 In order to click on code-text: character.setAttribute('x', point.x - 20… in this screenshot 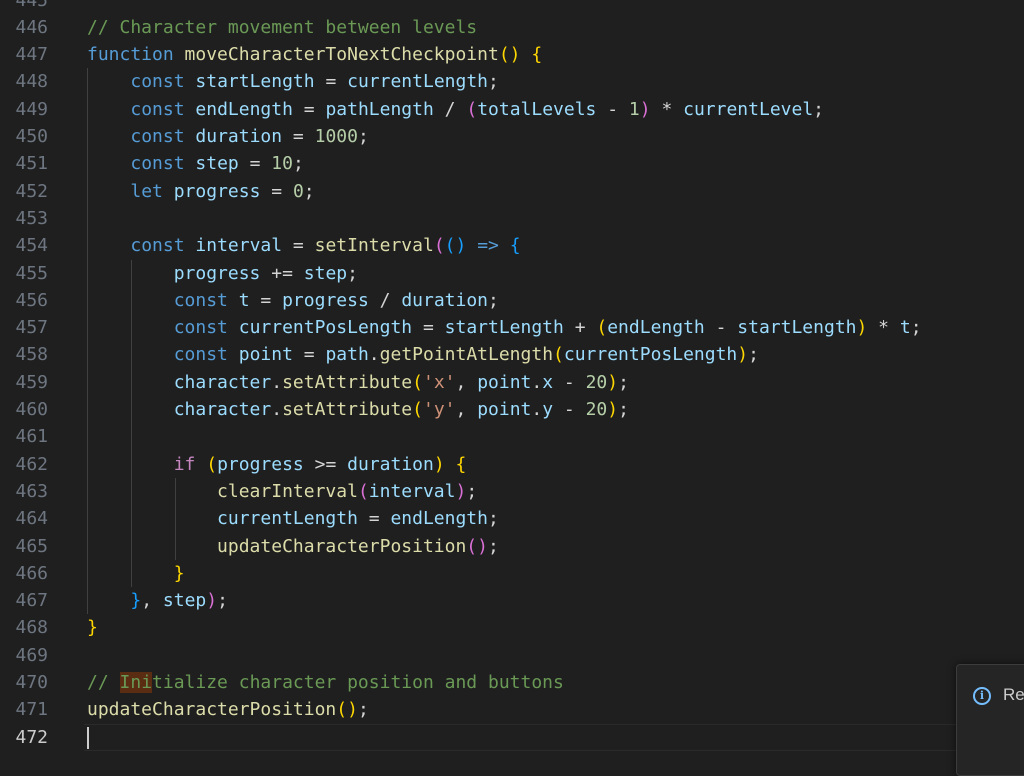, I will do `click(358, 382)`.